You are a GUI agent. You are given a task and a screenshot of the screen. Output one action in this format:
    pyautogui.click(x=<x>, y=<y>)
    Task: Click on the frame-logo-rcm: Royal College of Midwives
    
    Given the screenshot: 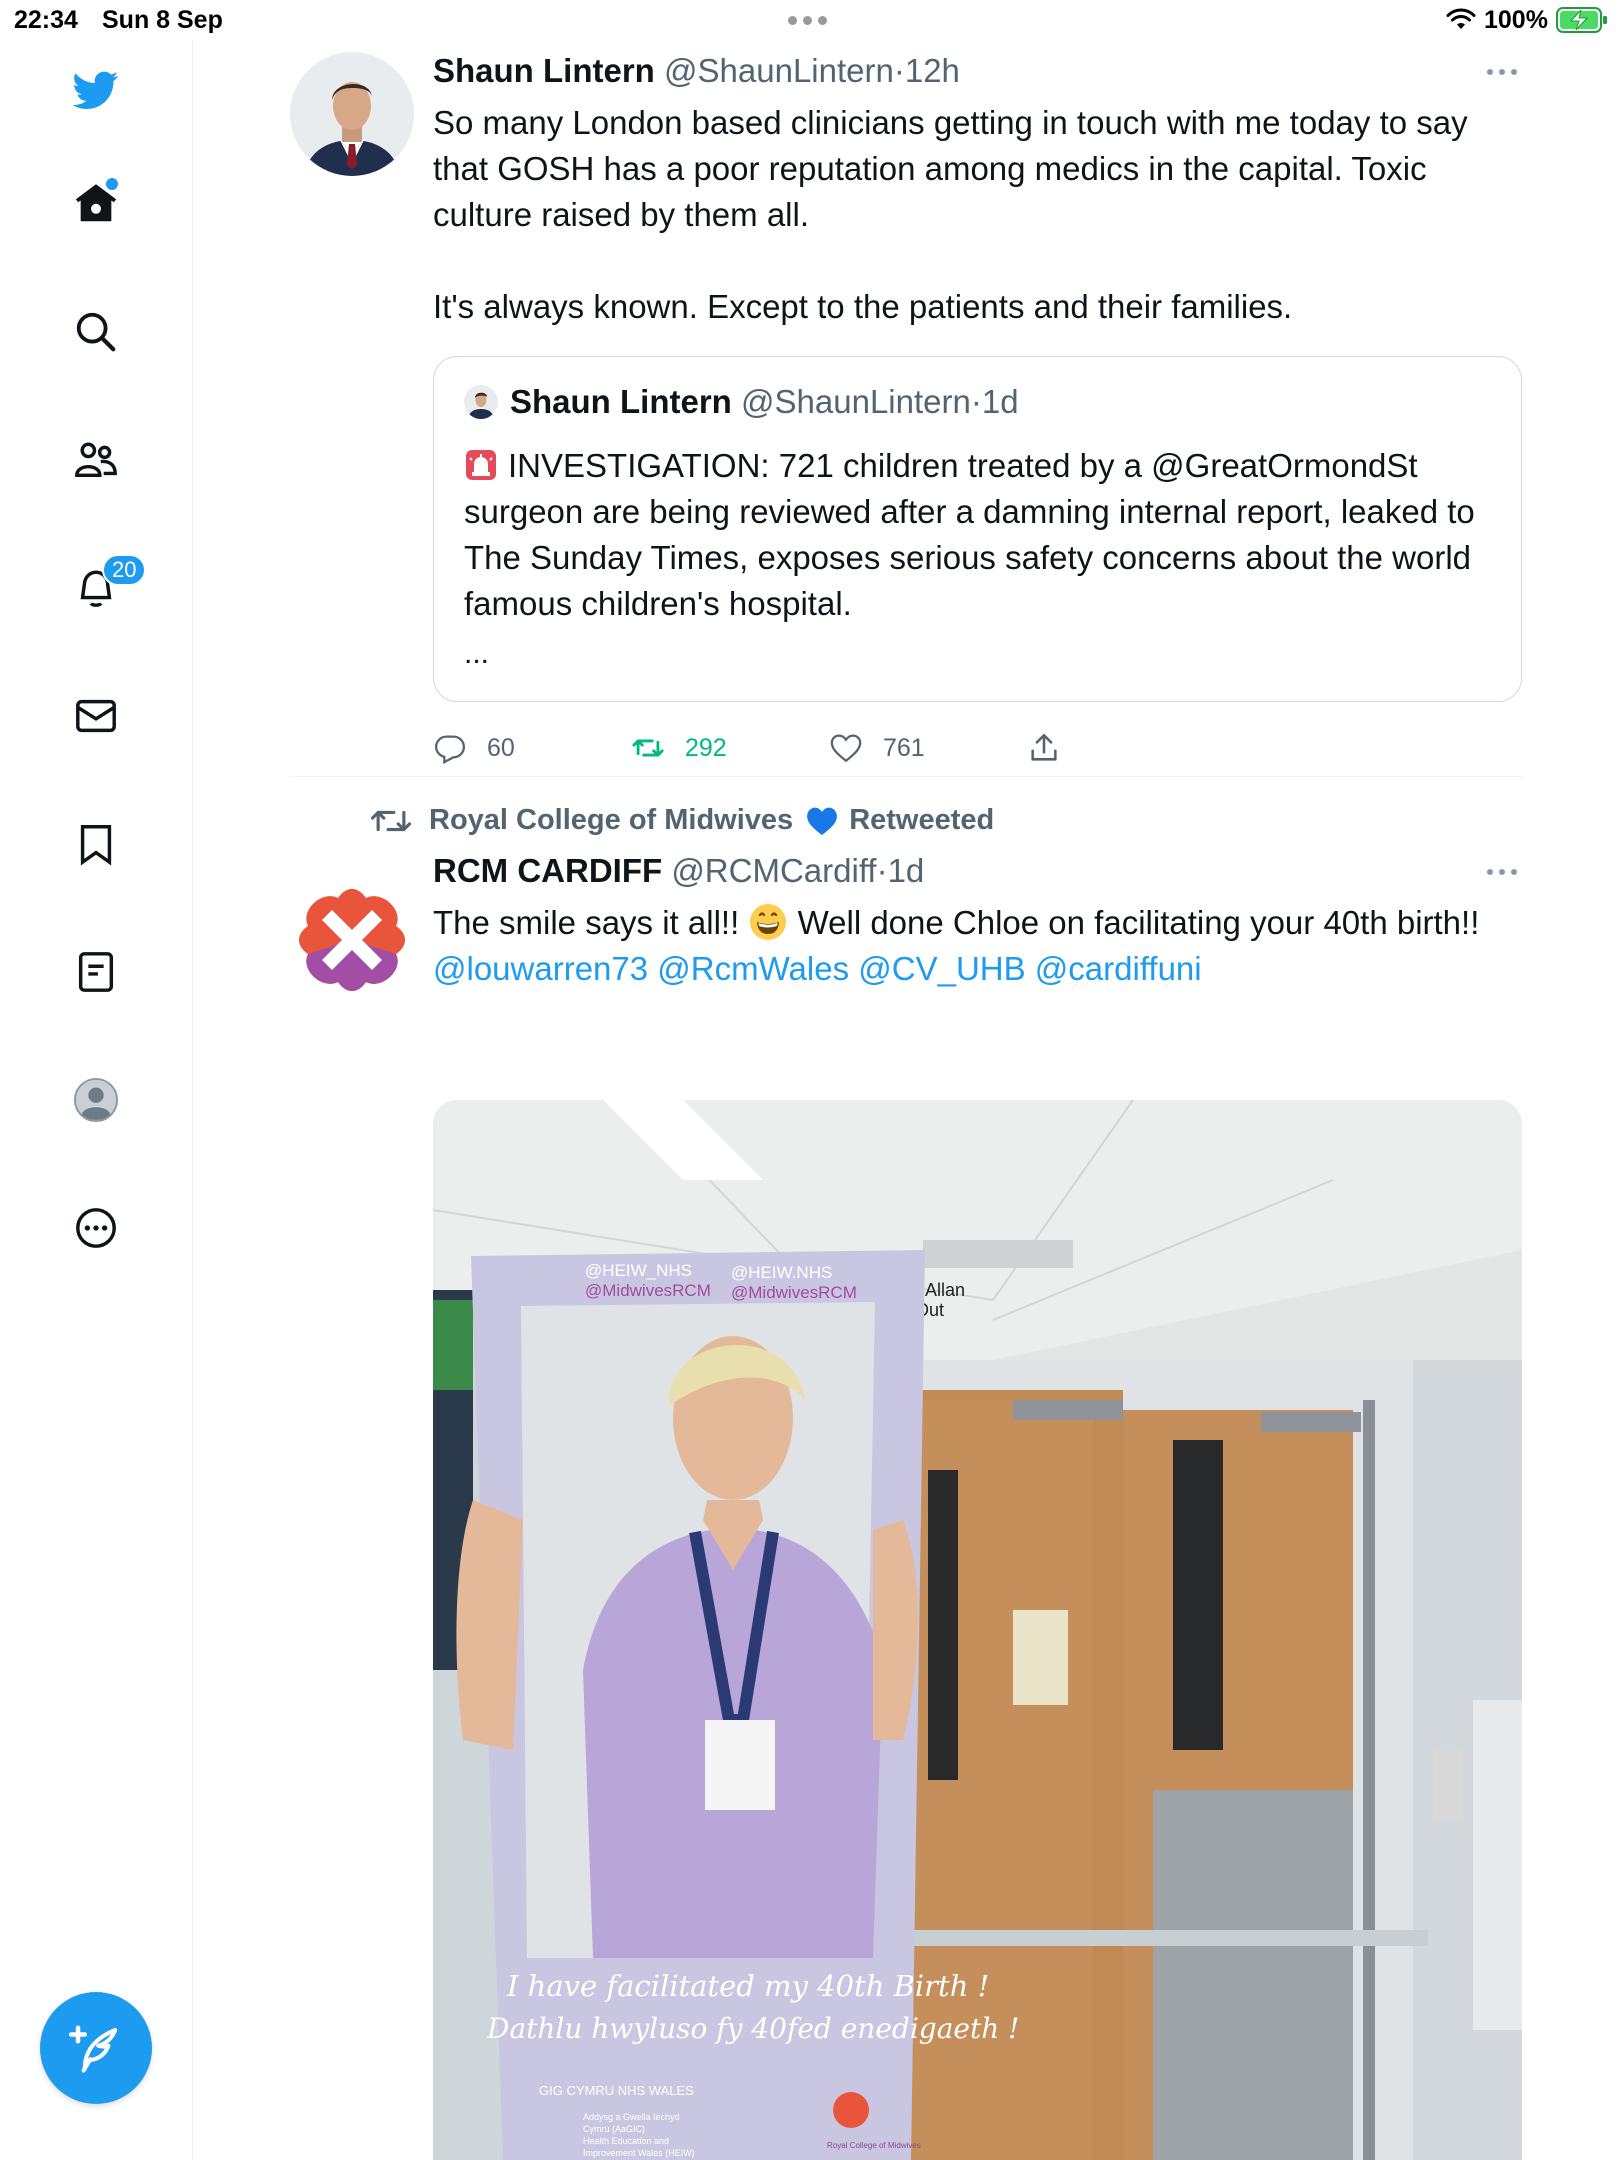 What is the action you would take?
    pyautogui.click(x=874, y=2145)
    